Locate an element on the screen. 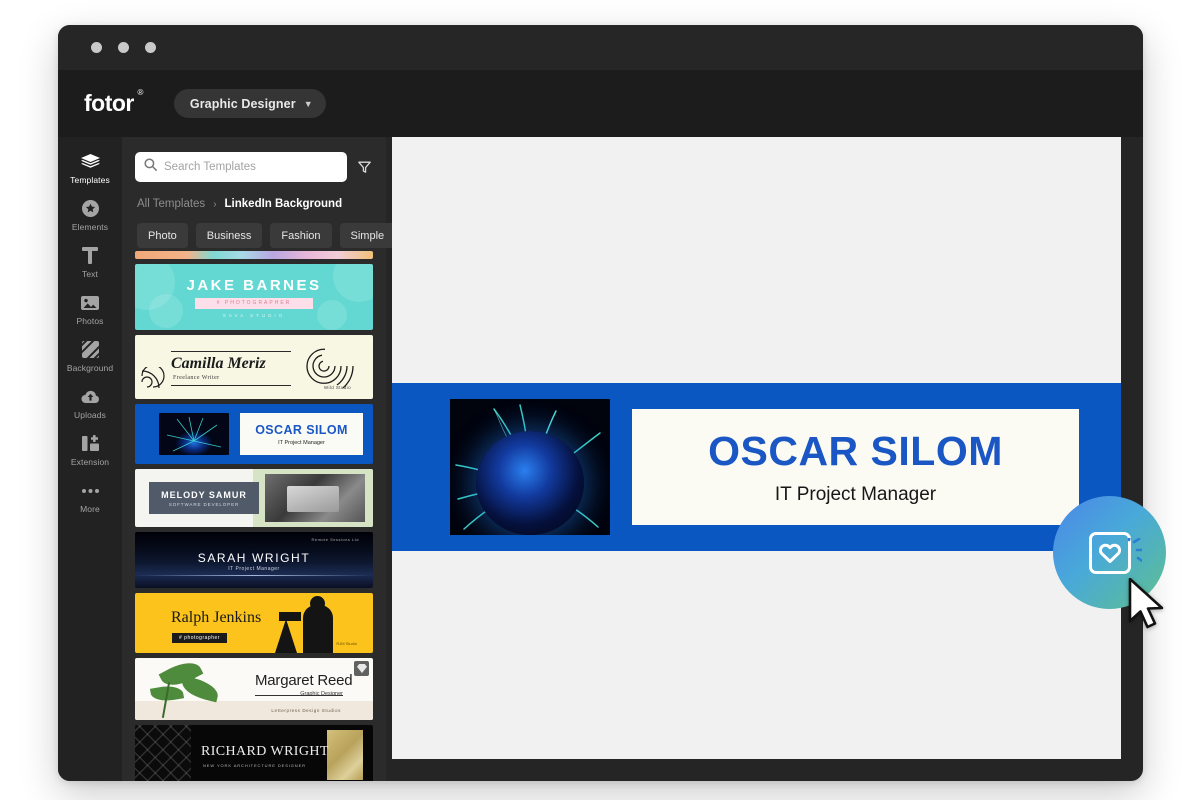 This screenshot has height=800, width=1200. design-text-card: OSCAR SILOM IT Project Manager is located at coordinates (855, 467).